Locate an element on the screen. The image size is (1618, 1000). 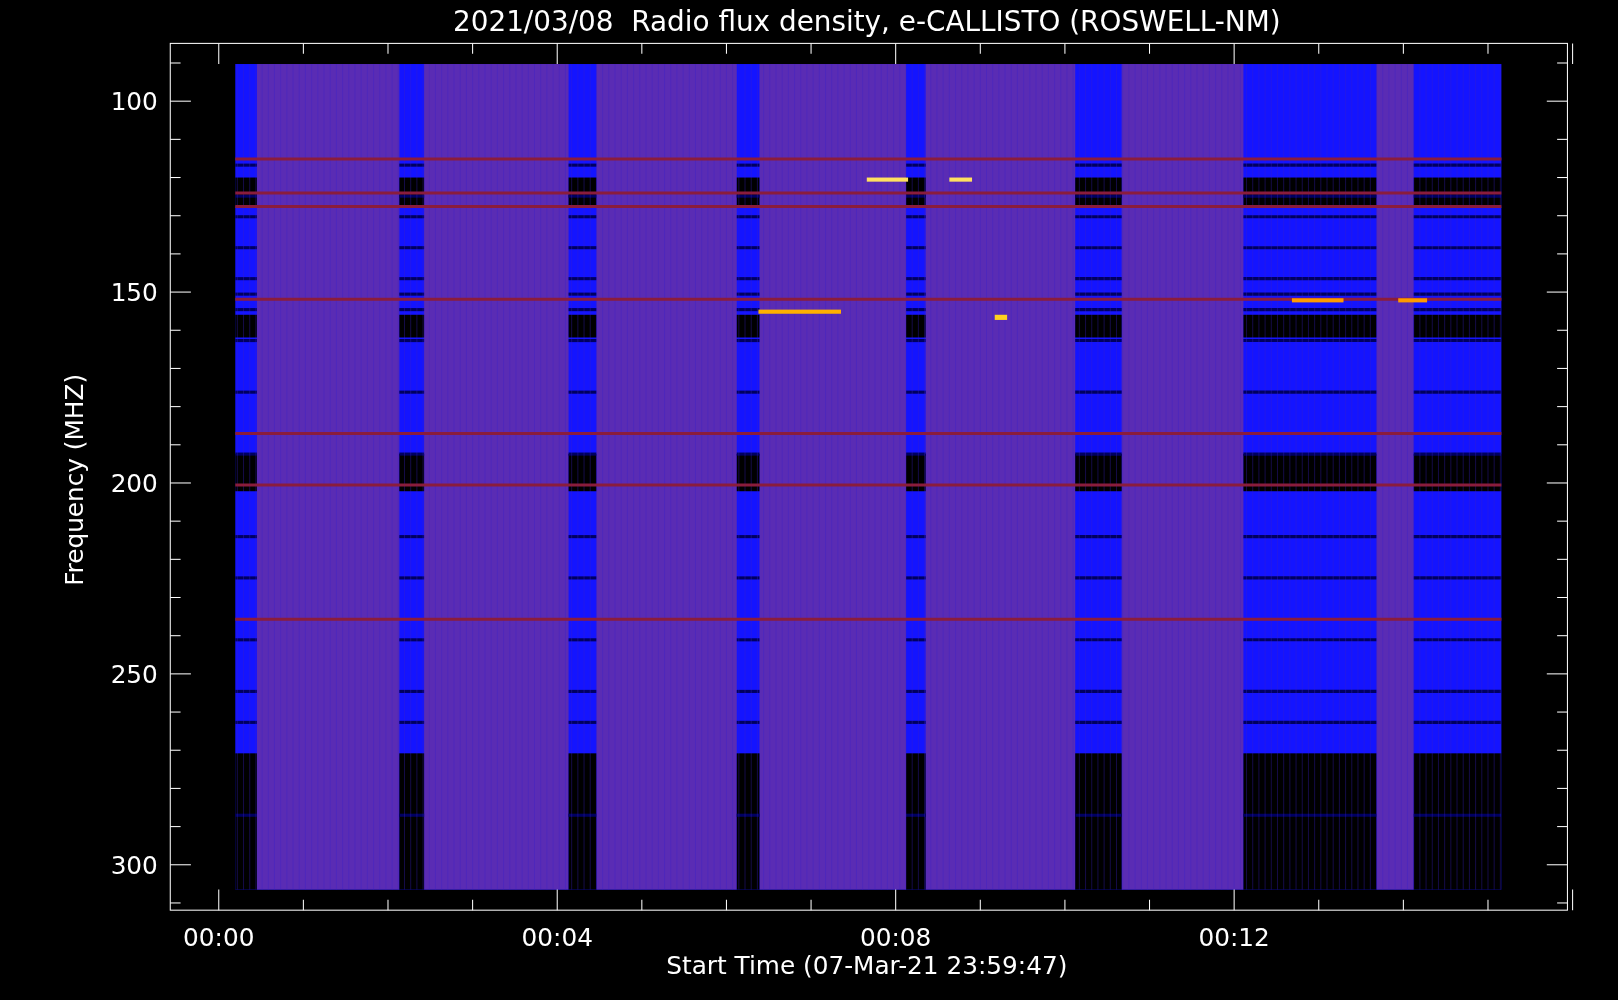
tick-label: 00:12 is located at coordinates (1234, 938).